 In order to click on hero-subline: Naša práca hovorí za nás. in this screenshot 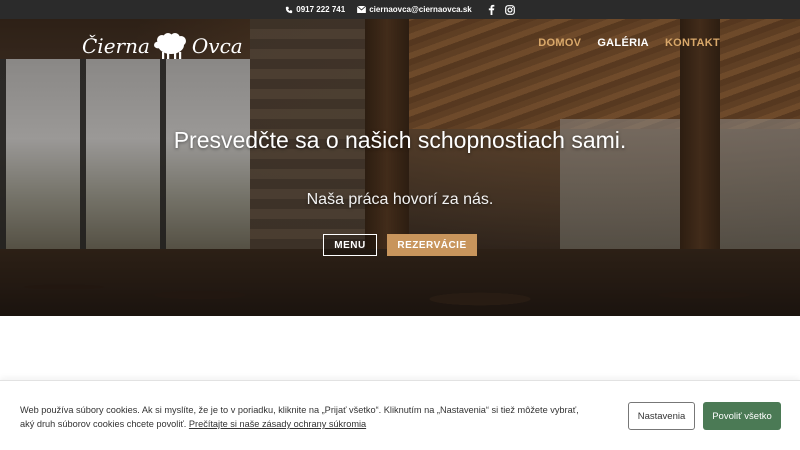, I will do `click(400, 199)`.